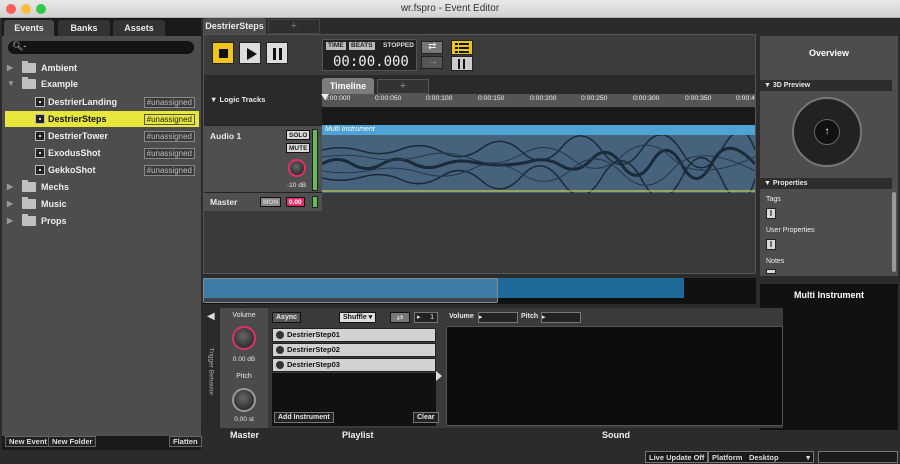 The image size is (900, 464). Describe the element at coordinates (350, 290) in the screenshot. I see `overview-viewport-handle` at that location.